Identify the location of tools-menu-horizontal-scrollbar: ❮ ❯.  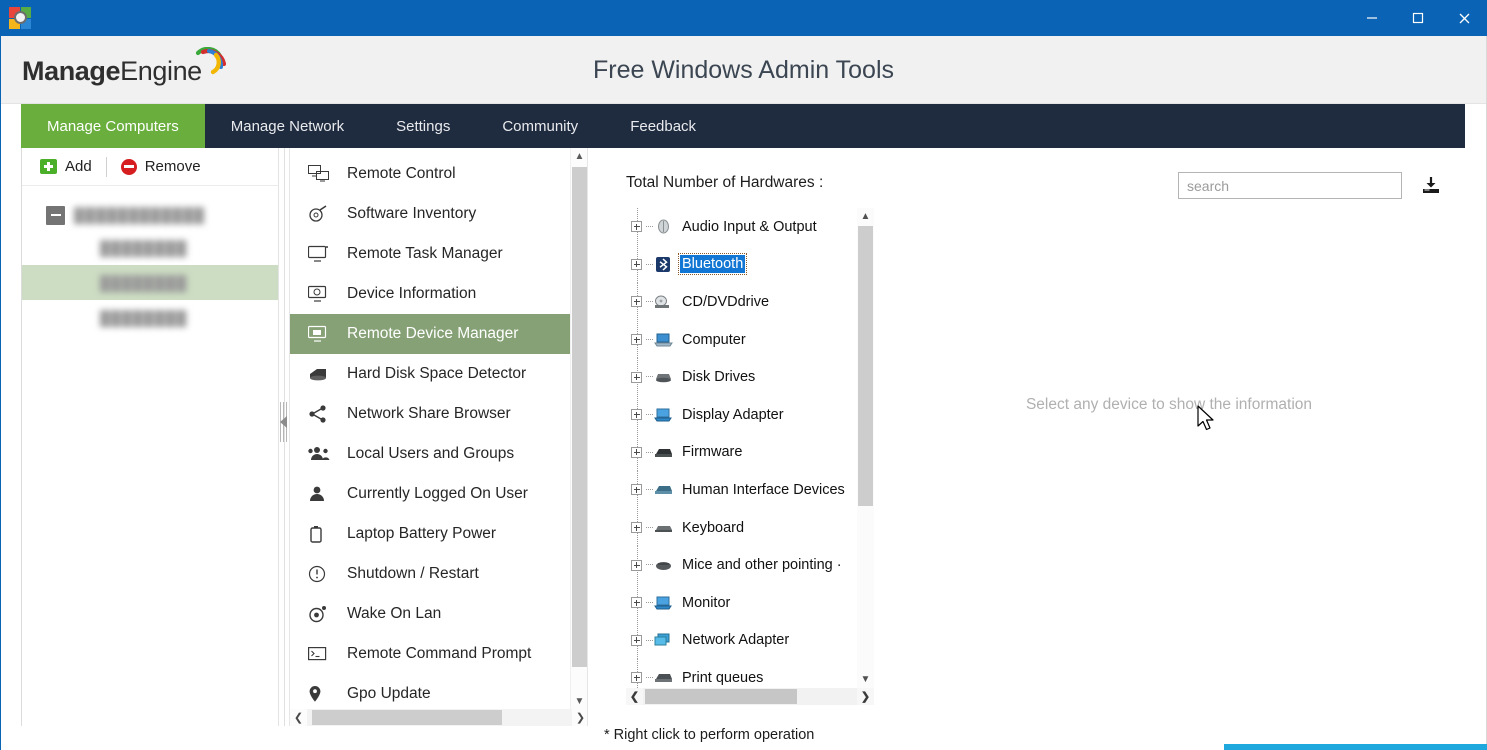
(438, 717).